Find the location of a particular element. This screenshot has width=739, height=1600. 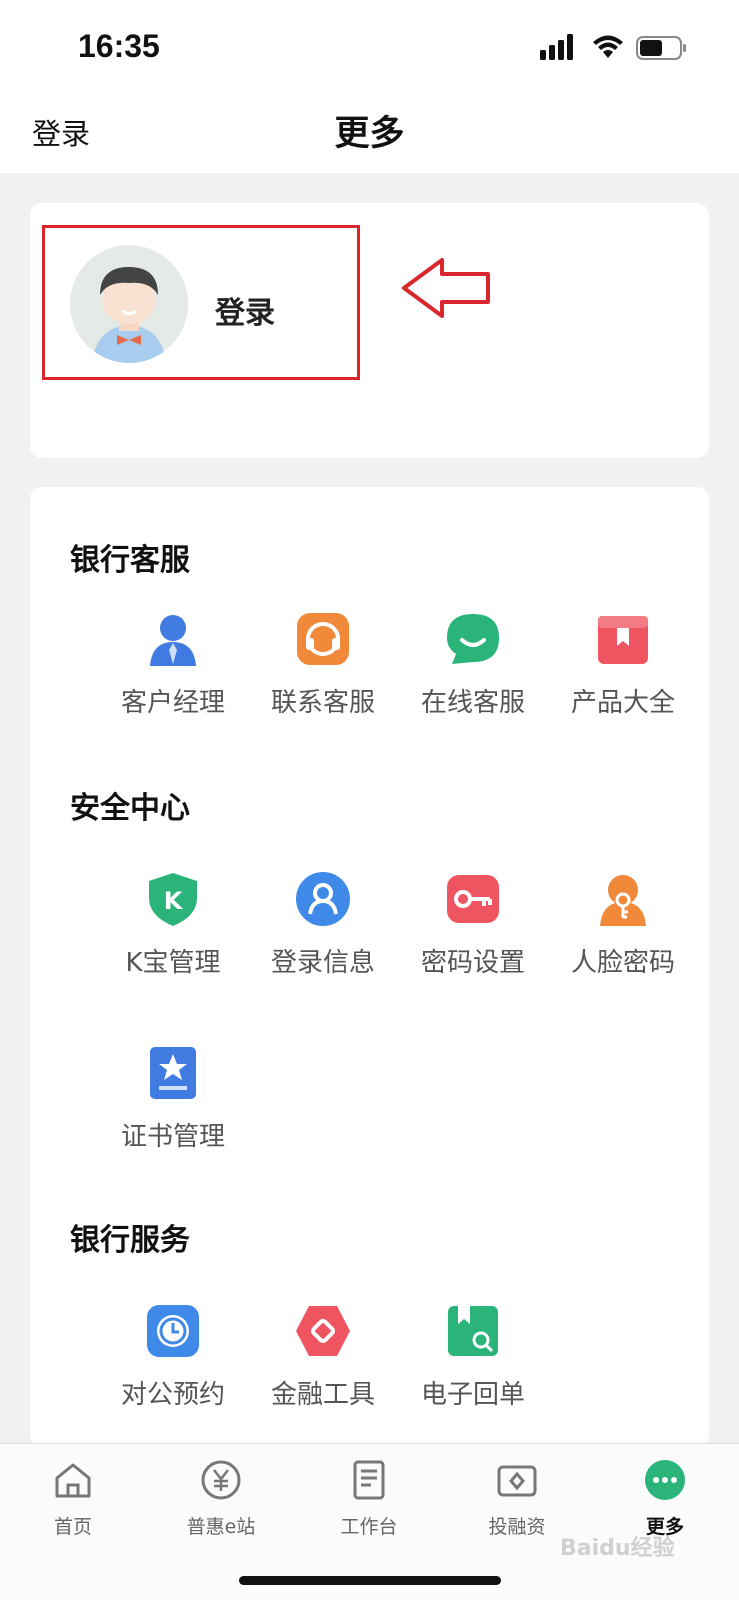

menu-item-account-manager: 客户经理 is located at coordinates (173, 664).